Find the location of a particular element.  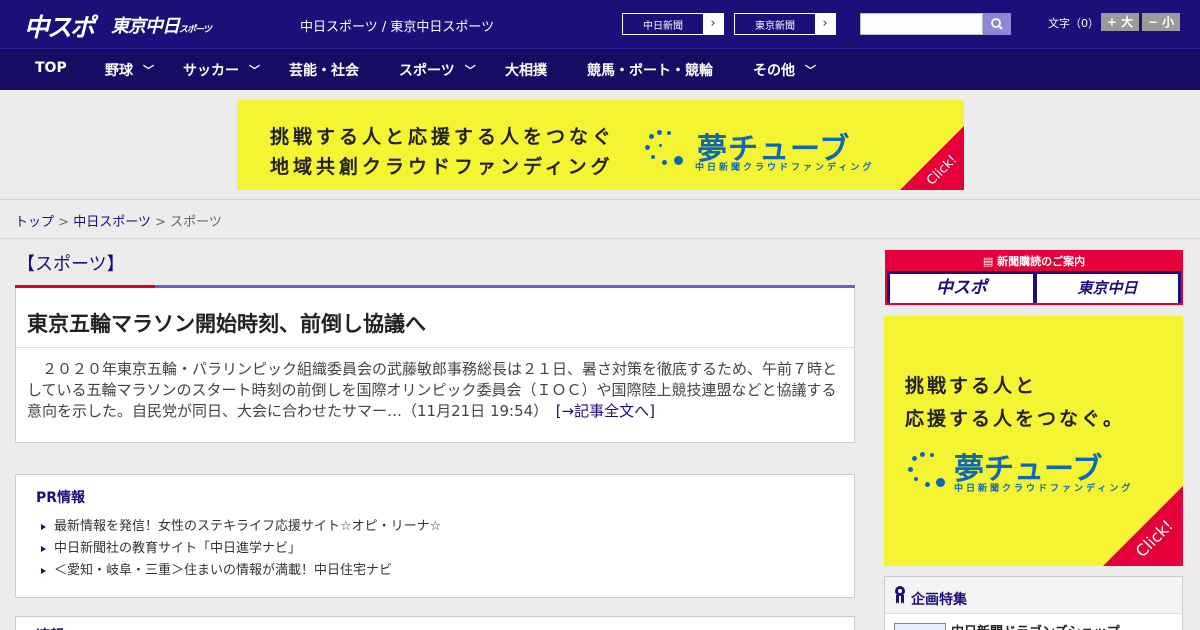

nav-item-other: その他 ﹀ is located at coordinates (784, 70).